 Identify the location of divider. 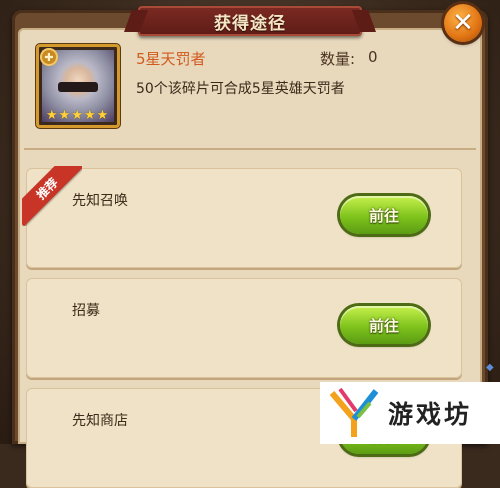
(250, 149).